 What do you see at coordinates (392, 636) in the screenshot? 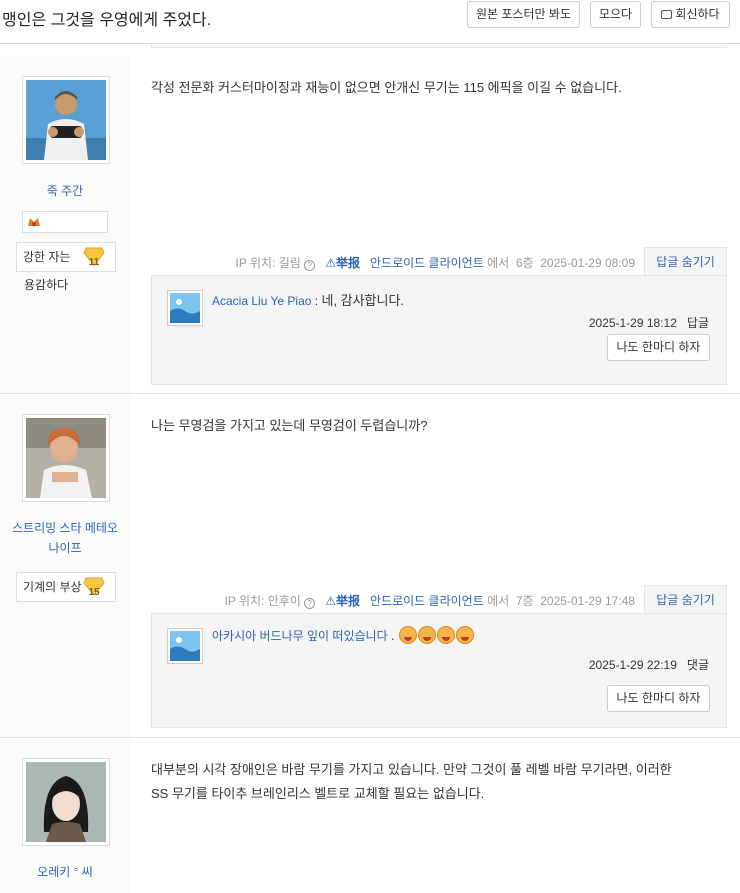
I see `reply-text: .` at bounding box center [392, 636].